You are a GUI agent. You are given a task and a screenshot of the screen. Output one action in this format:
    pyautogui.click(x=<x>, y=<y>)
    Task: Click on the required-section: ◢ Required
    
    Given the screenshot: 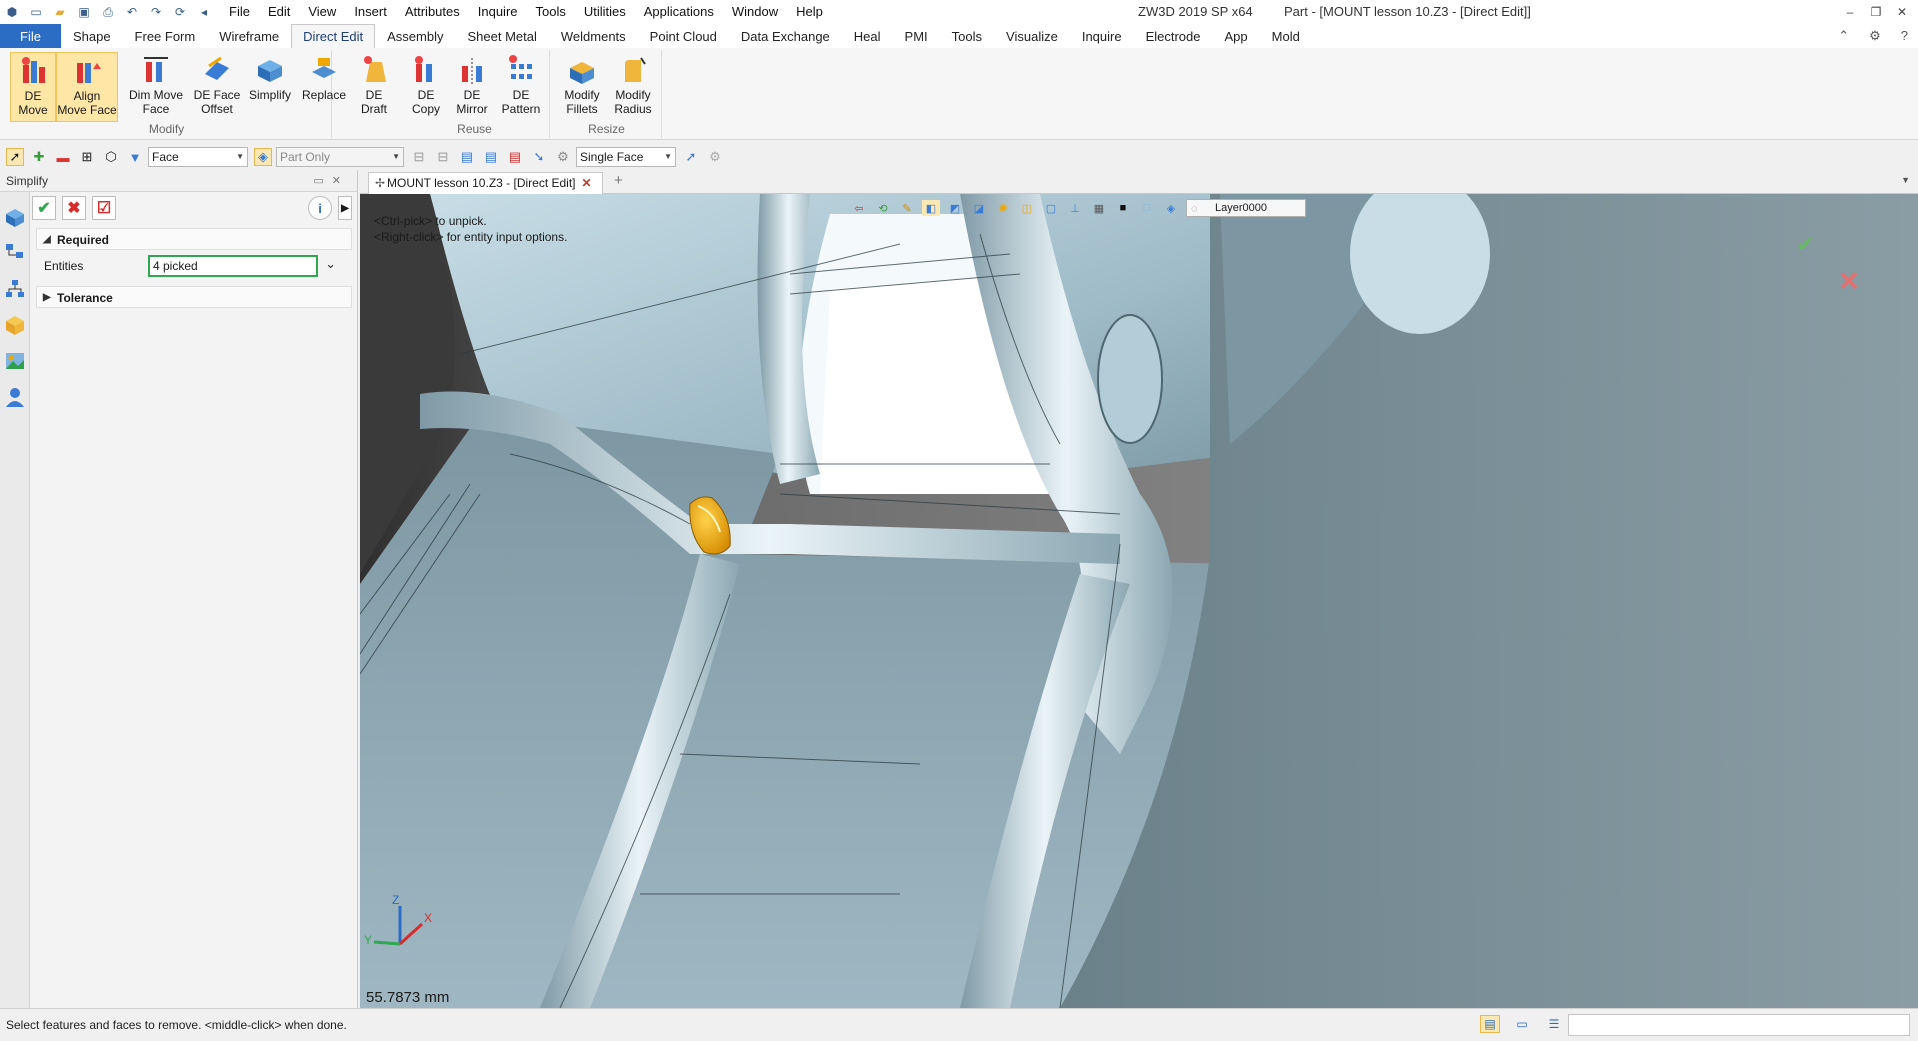 What is the action you would take?
    pyautogui.click(x=194, y=239)
    